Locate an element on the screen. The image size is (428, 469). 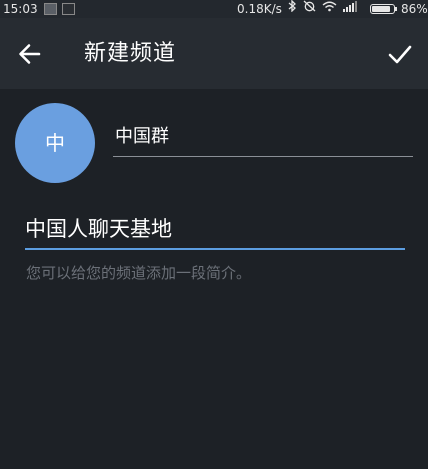
status-icons is located at coordinates (323, 9).